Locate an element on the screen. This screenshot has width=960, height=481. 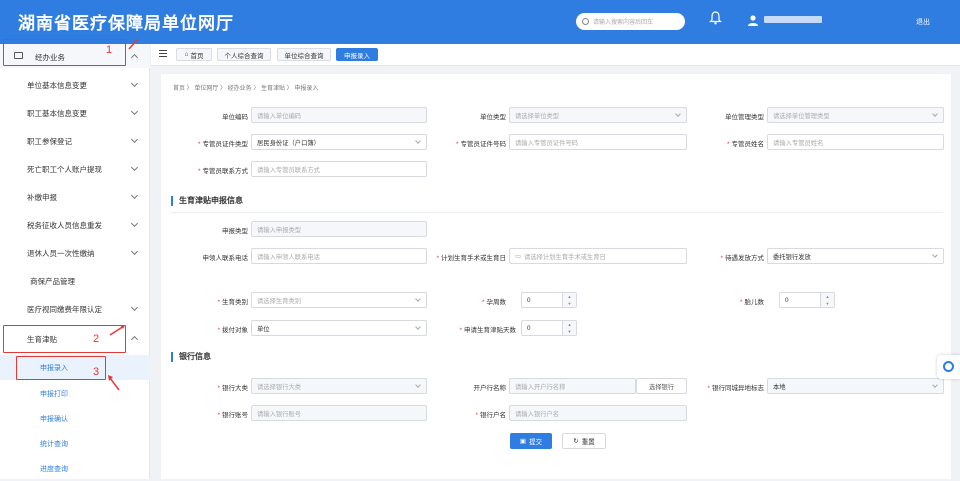
sidebar-item-backpay: 补缴申报 is located at coordinates (75, 197).